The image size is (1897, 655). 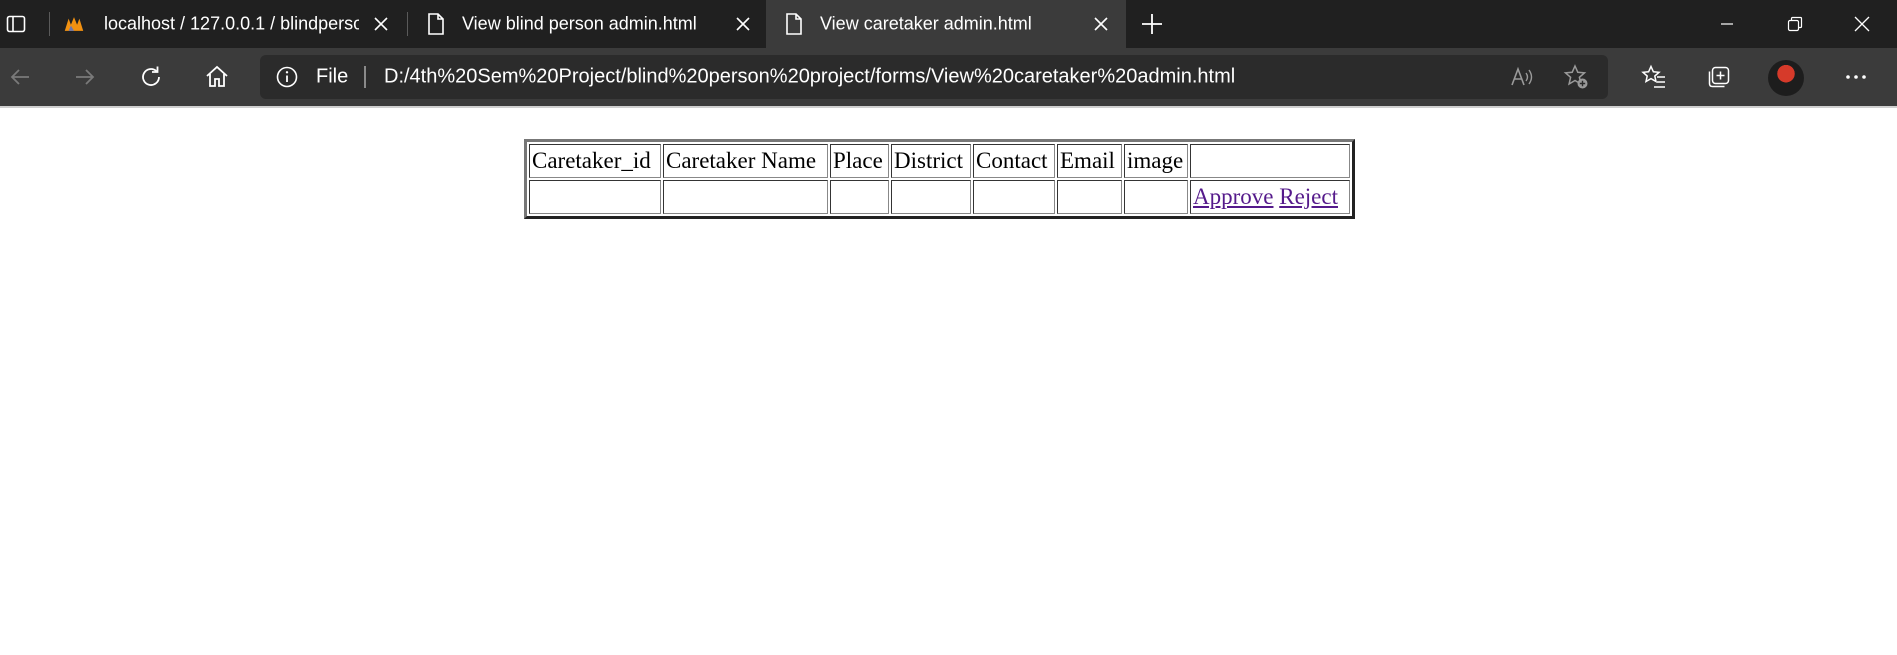 I want to click on forward-button, so click(x=85, y=77).